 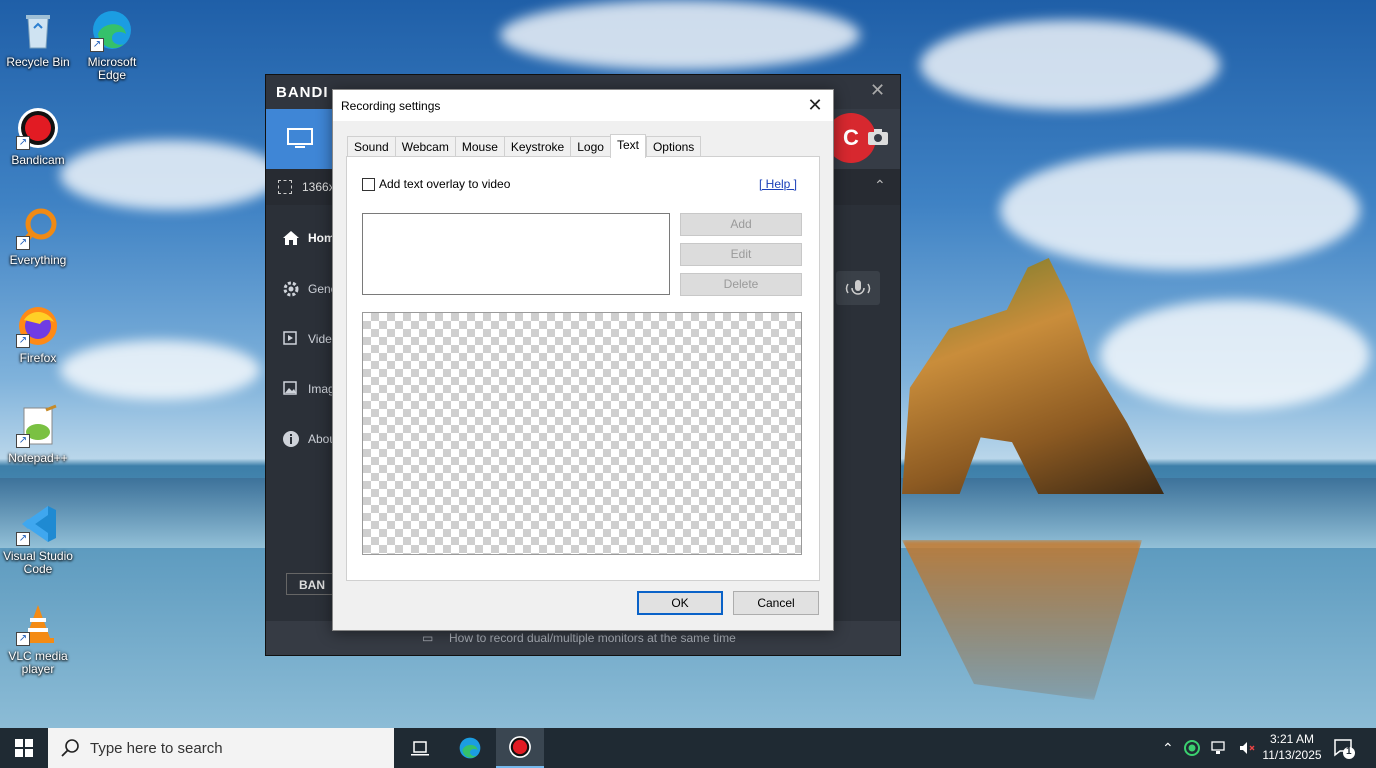 What do you see at coordinates (1191, 748) in the screenshot?
I see `bandicam-tray-icon` at bounding box center [1191, 748].